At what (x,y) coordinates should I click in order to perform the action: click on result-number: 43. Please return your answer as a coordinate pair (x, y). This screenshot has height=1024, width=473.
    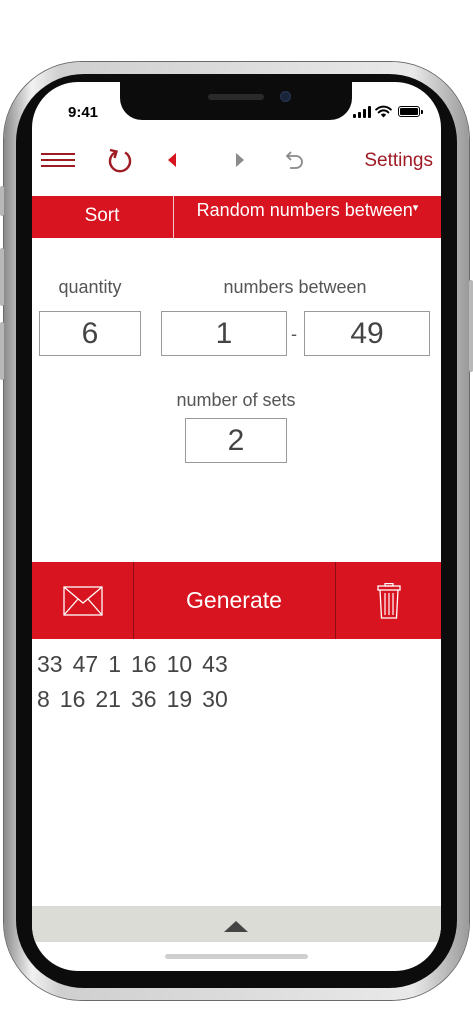
    Looking at the image, I should click on (215, 664).